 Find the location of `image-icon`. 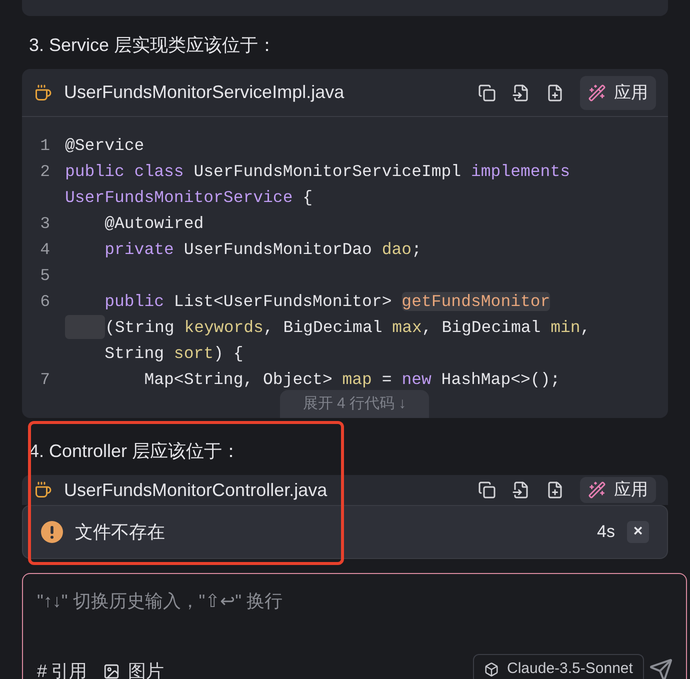

image-icon is located at coordinates (111, 671).